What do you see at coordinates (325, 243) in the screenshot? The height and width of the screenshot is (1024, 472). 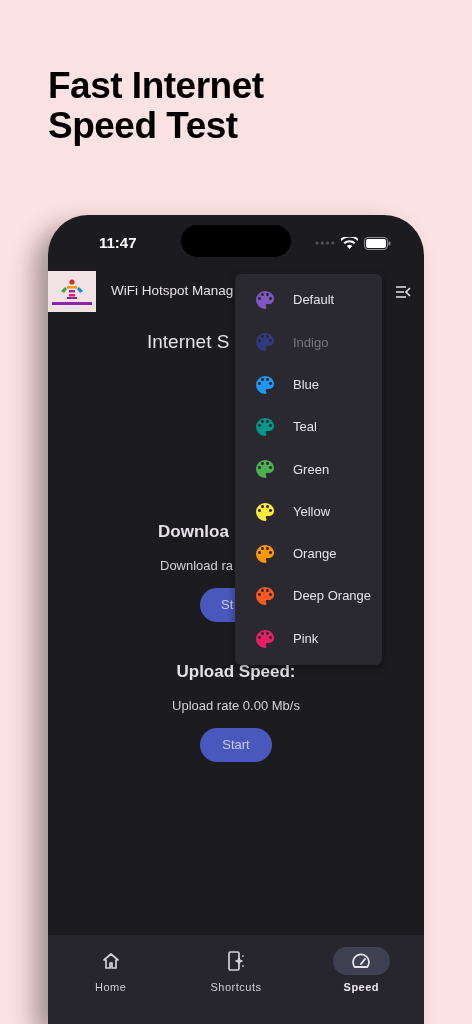 I see `signal-dots-icon` at bounding box center [325, 243].